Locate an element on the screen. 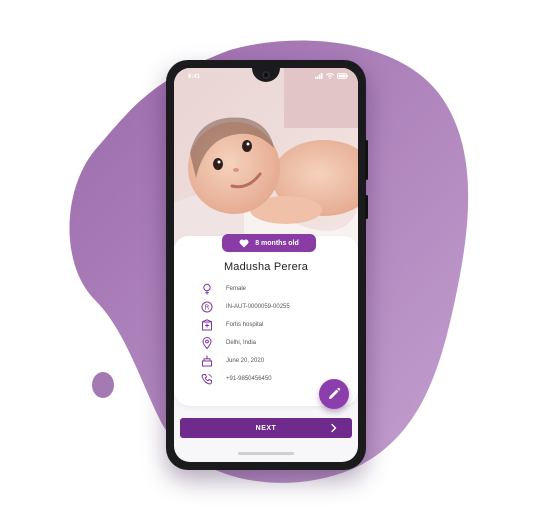 Image resolution: width=533 pixels, height=524 pixels. wifi-icon is located at coordinates (330, 76).